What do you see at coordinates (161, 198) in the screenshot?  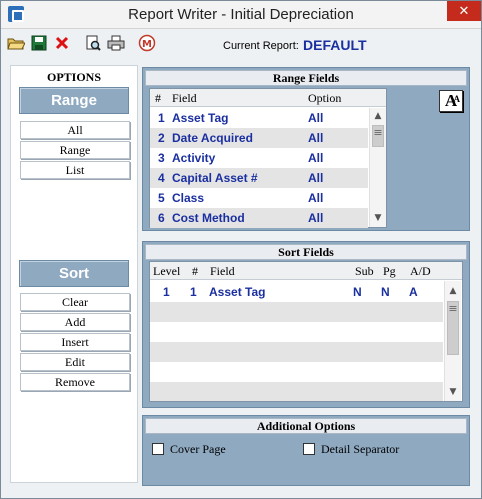 I see `row-num: 5` at bounding box center [161, 198].